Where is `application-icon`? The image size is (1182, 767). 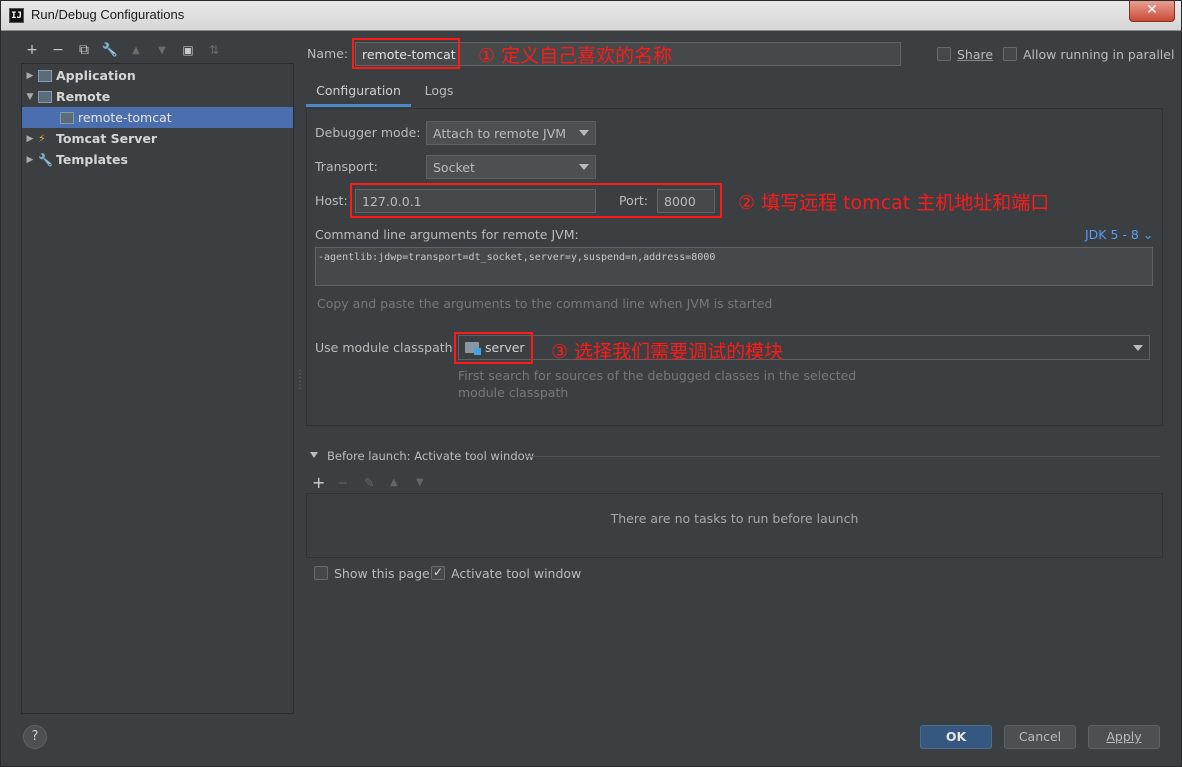
application-icon is located at coordinates (45, 75).